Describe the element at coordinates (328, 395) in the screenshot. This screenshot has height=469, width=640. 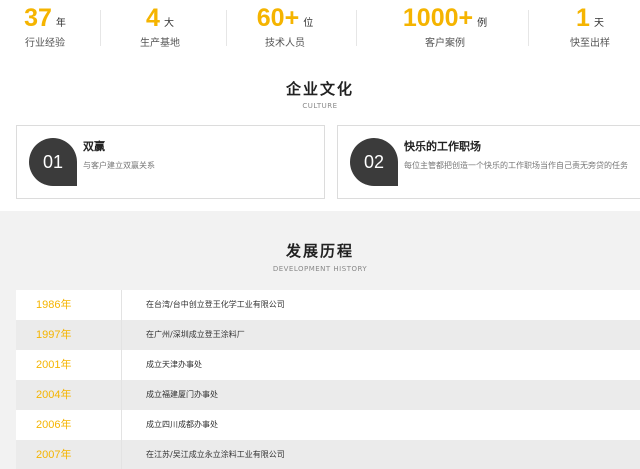
I see `history-row: 2004年 成立福建厦门办事处` at that location.